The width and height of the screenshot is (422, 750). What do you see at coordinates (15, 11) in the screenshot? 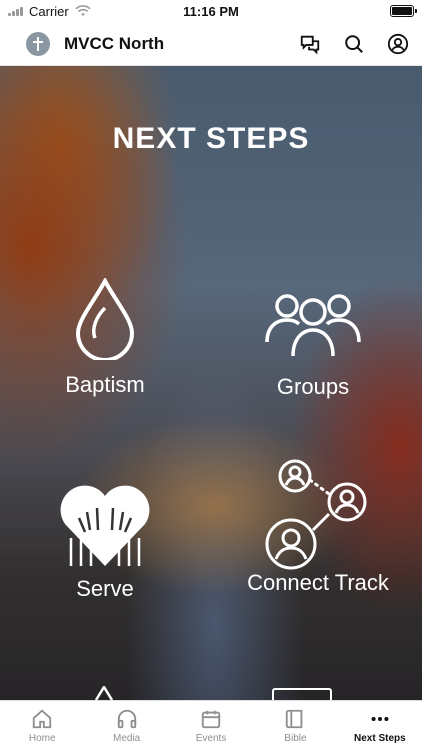
I see `signal-icon` at bounding box center [15, 11].